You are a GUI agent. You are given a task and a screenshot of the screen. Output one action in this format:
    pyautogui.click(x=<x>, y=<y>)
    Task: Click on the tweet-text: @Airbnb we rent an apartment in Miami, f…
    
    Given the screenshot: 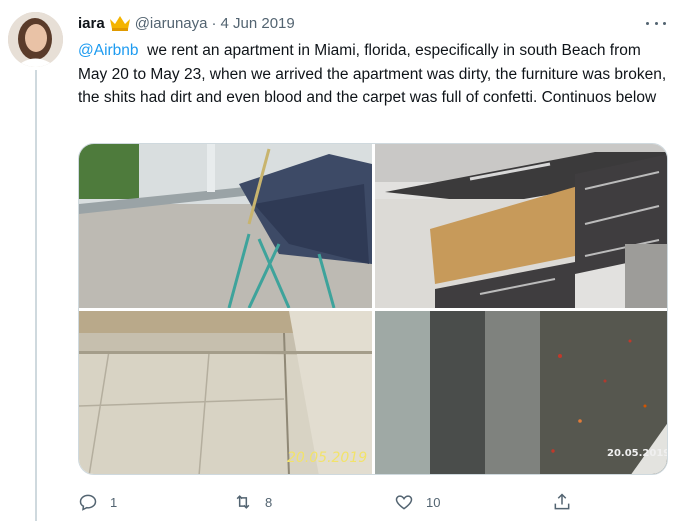 What is the action you would take?
    pyautogui.click(x=373, y=74)
    